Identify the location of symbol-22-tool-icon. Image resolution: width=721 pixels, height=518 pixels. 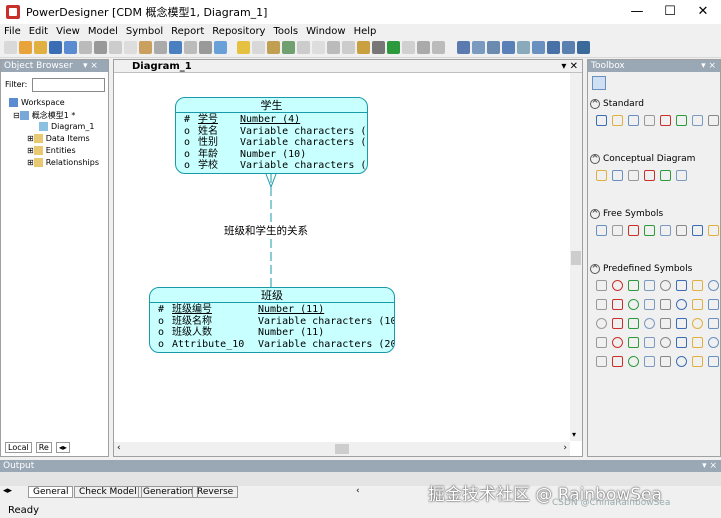
(681, 323).